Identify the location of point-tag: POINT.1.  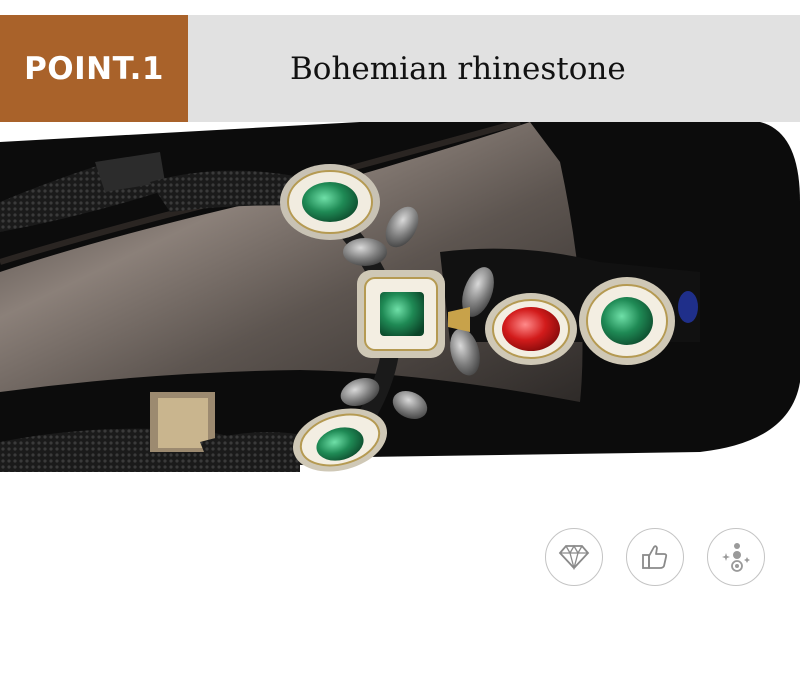
(94, 68).